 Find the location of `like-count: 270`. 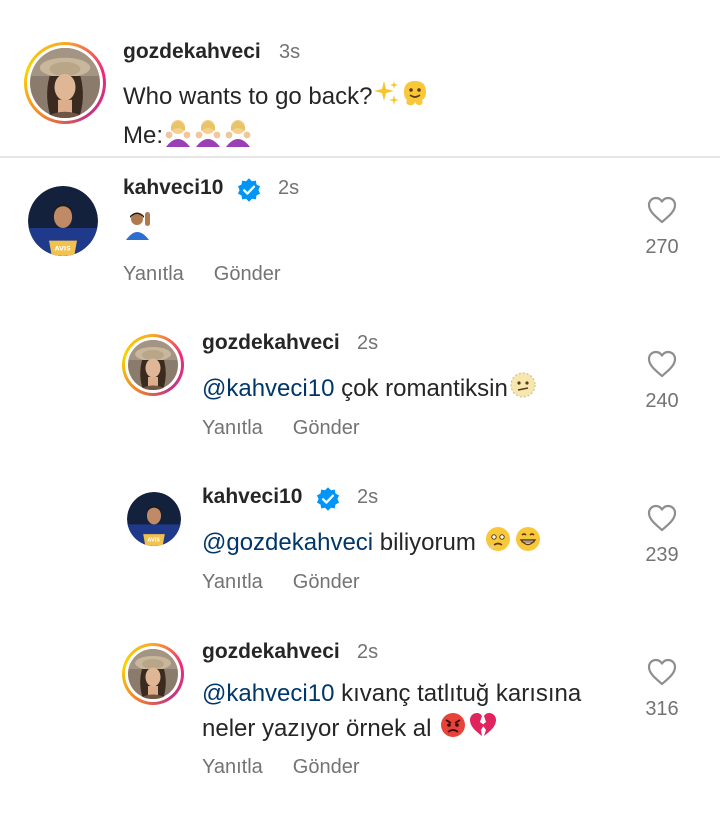

like-count: 270 is located at coordinates (662, 247).